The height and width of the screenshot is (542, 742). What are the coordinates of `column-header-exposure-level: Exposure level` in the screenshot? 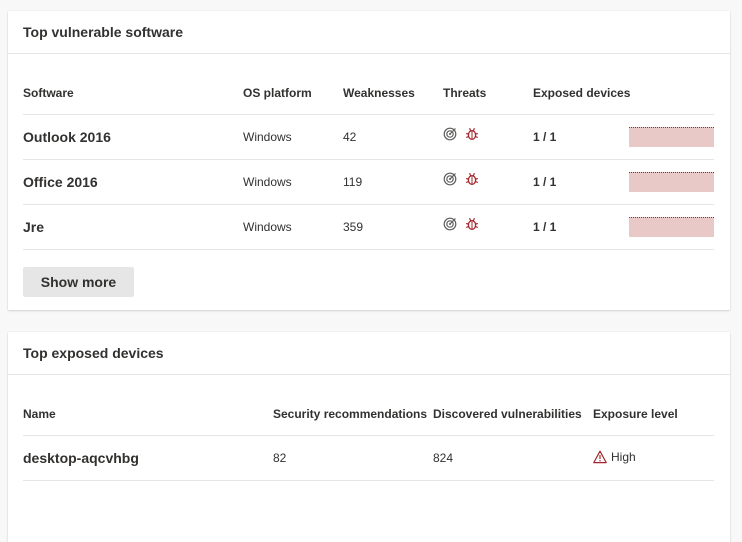 It's located at (653, 414).